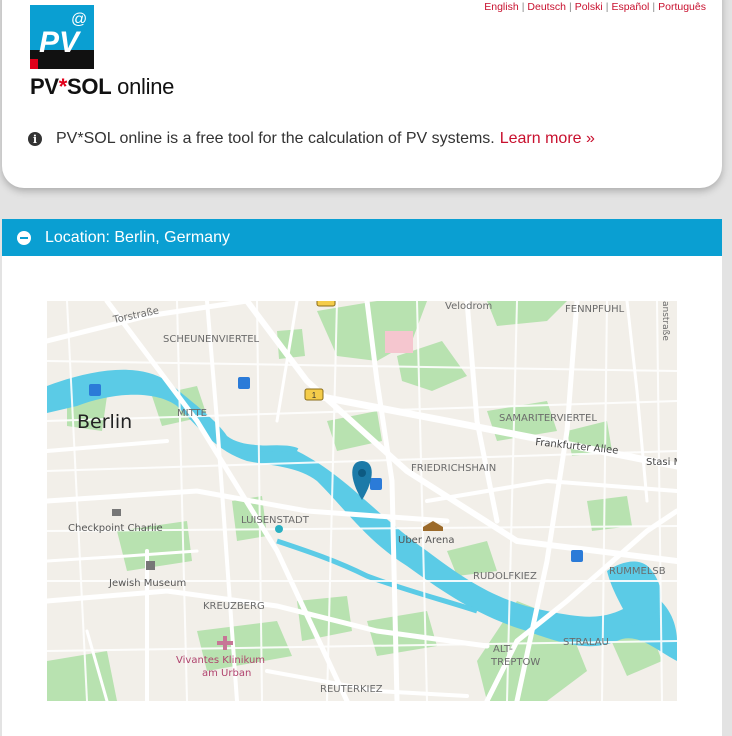 The image size is (732, 736). What do you see at coordinates (399, 342) in the screenshot?
I see `map-hospital-area` at bounding box center [399, 342].